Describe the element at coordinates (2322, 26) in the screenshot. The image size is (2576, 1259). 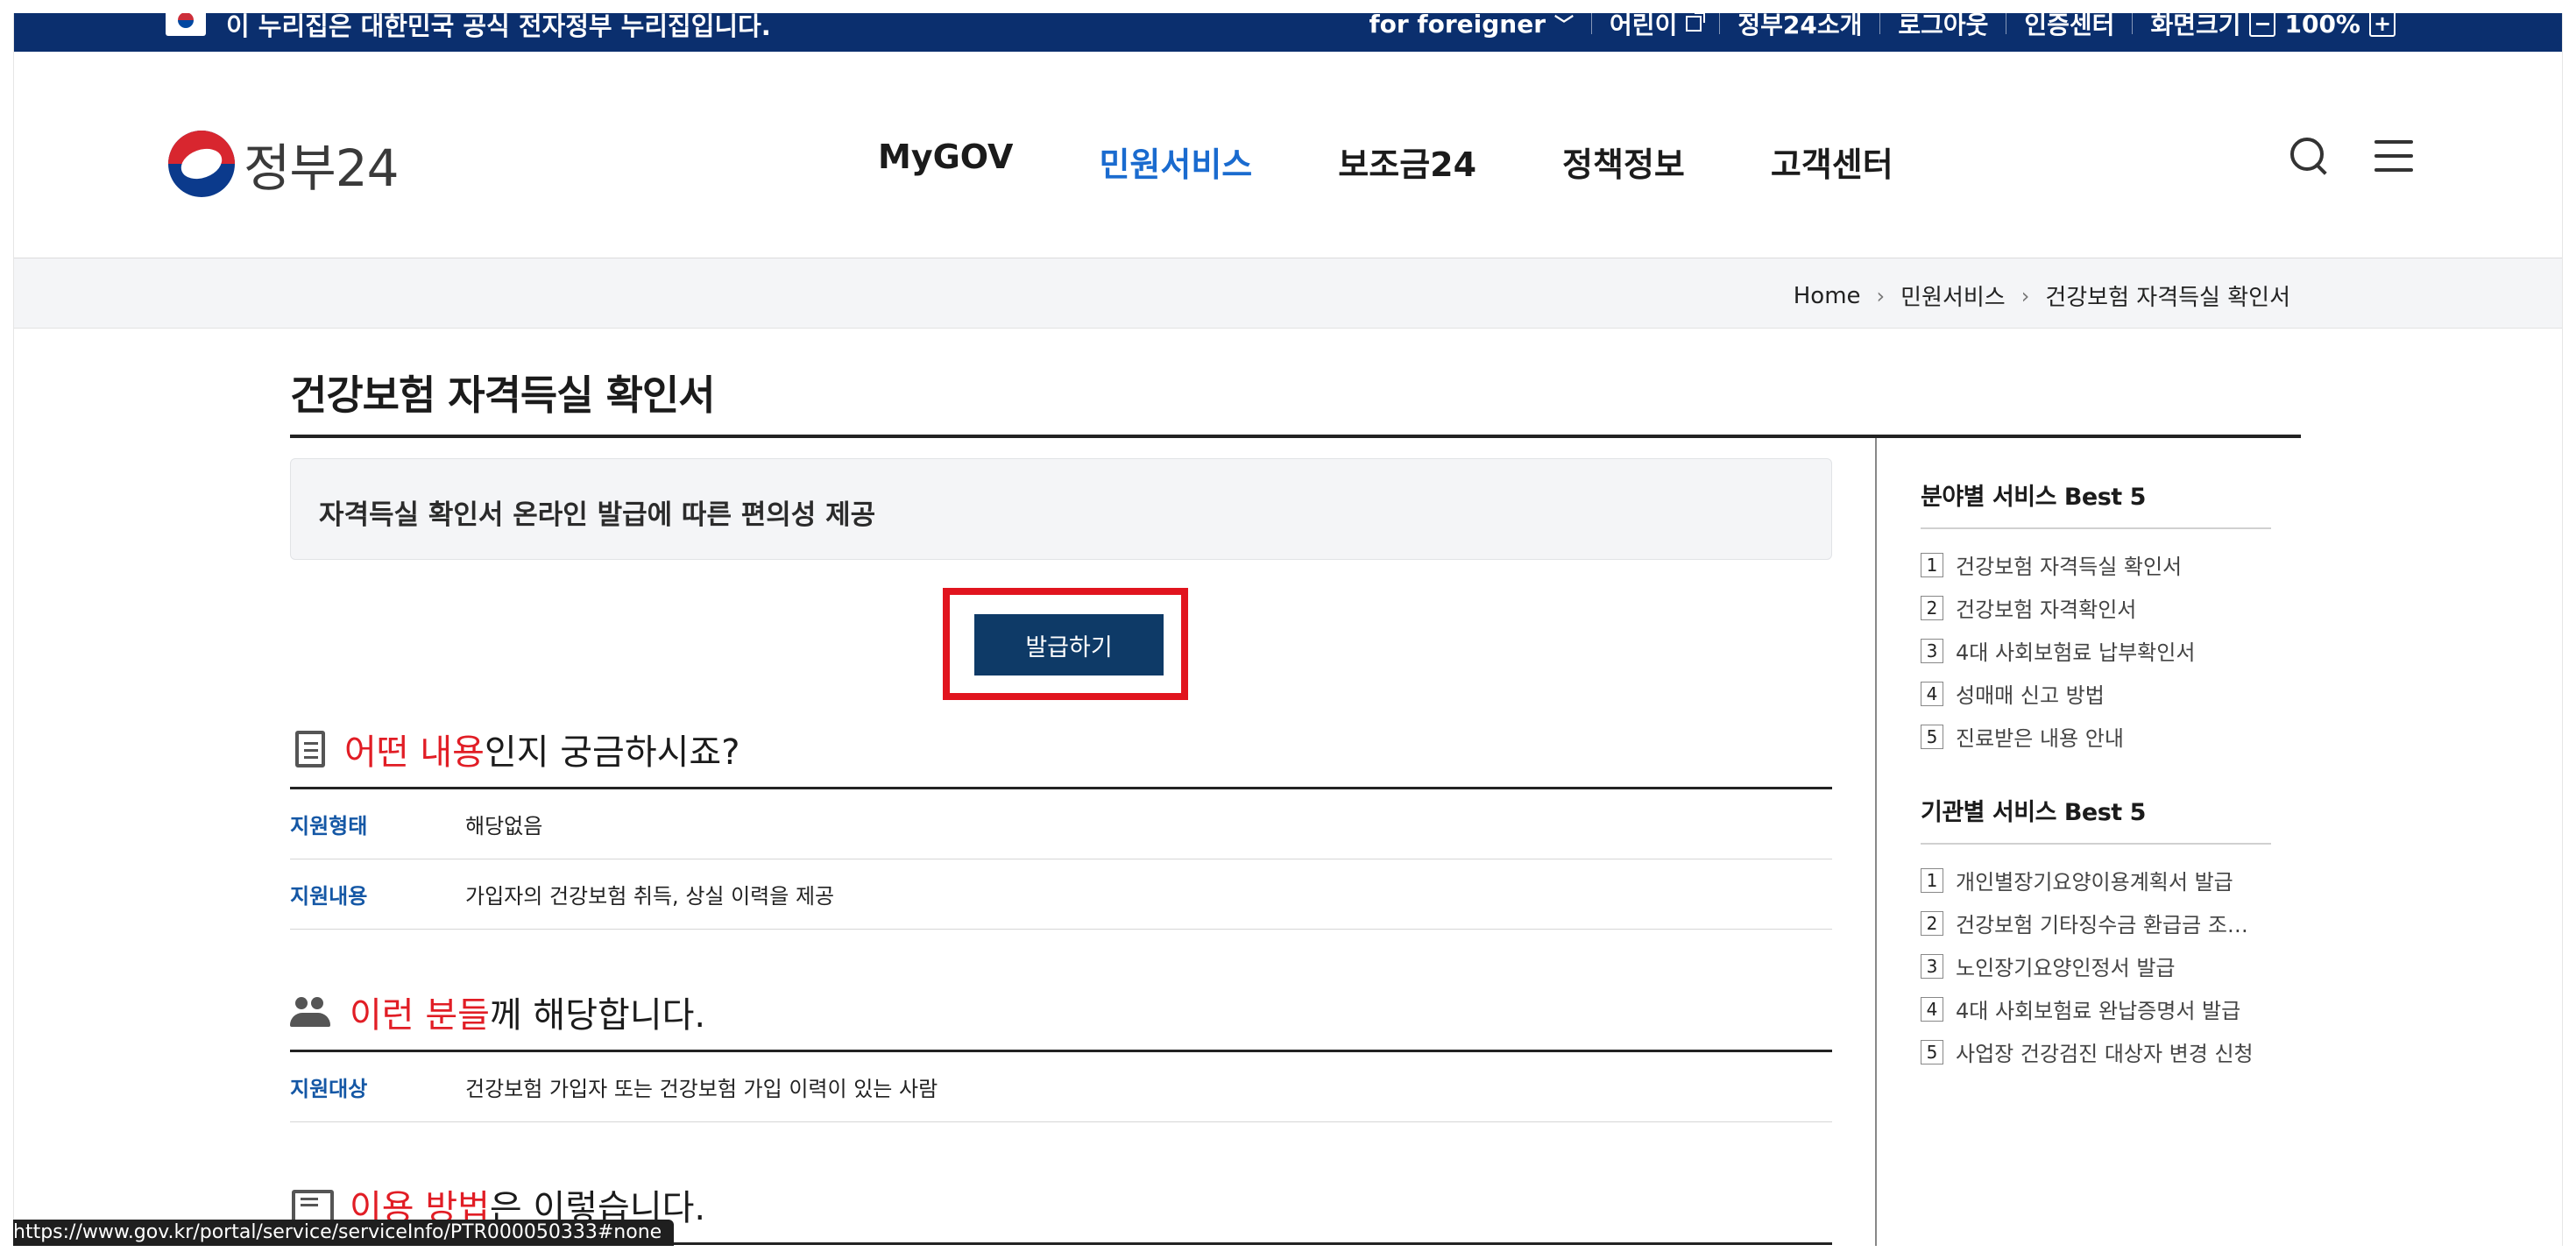
I see `zoom-value: 100%` at that location.